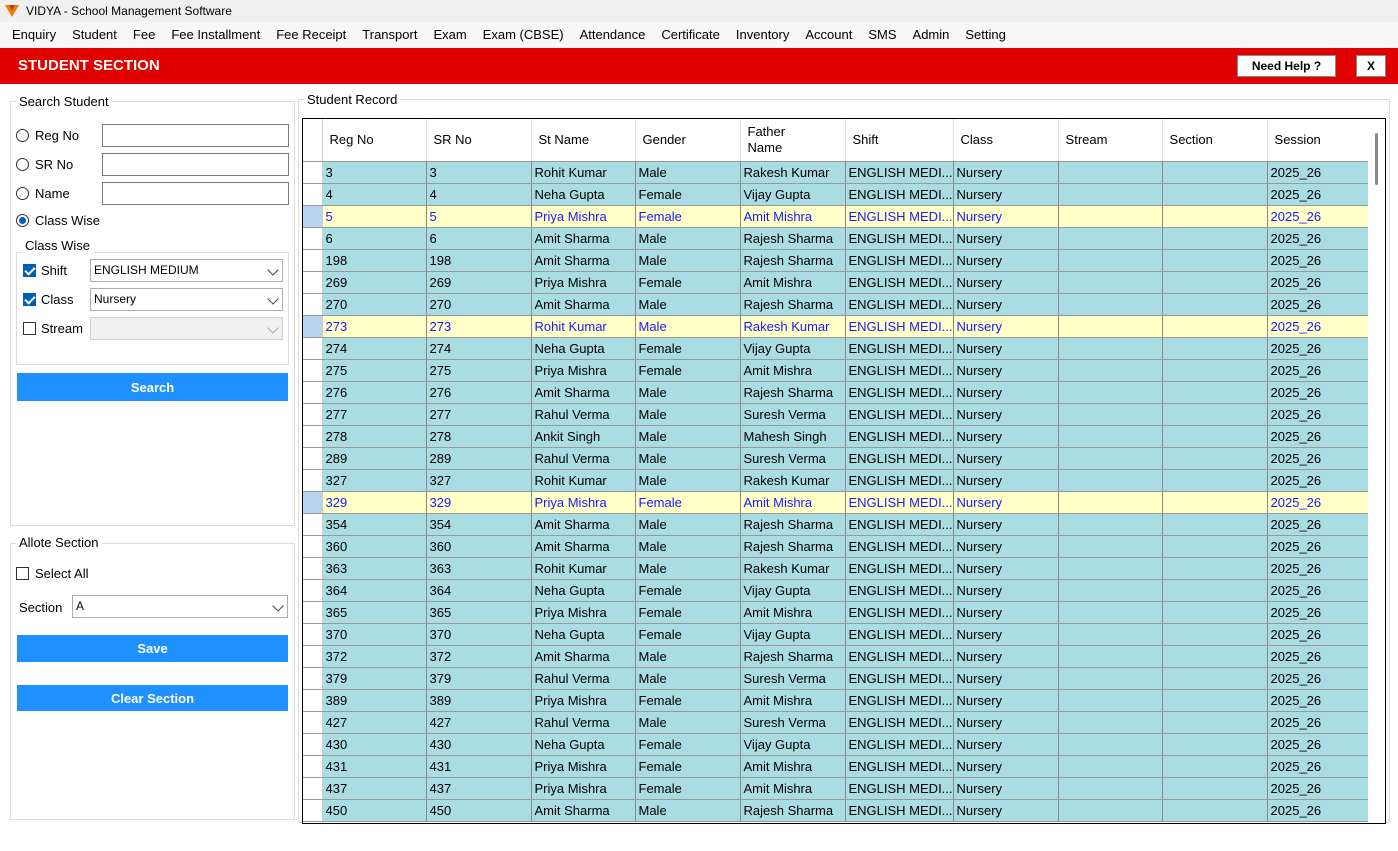  Describe the element at coordinates (180, 606) in the screenshot. I see `section-select: A` at that location.